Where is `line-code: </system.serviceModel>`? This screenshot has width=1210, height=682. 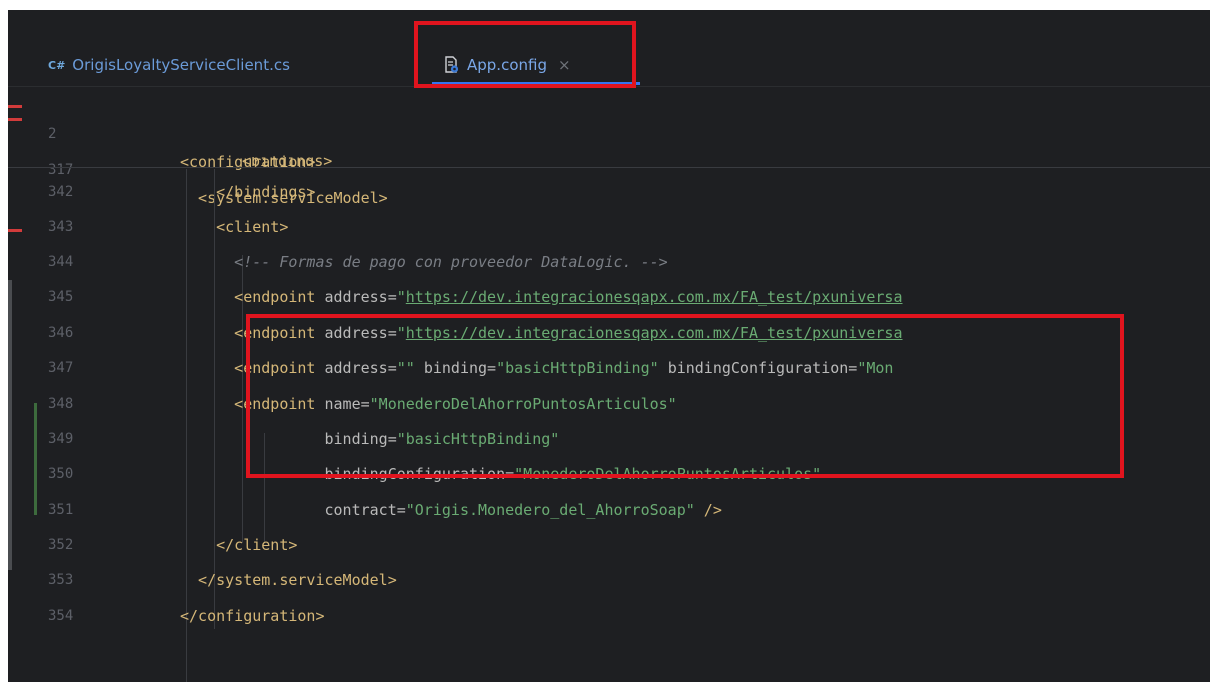
line-code: </system.serviceModel> is located at coordinates (288, 580).